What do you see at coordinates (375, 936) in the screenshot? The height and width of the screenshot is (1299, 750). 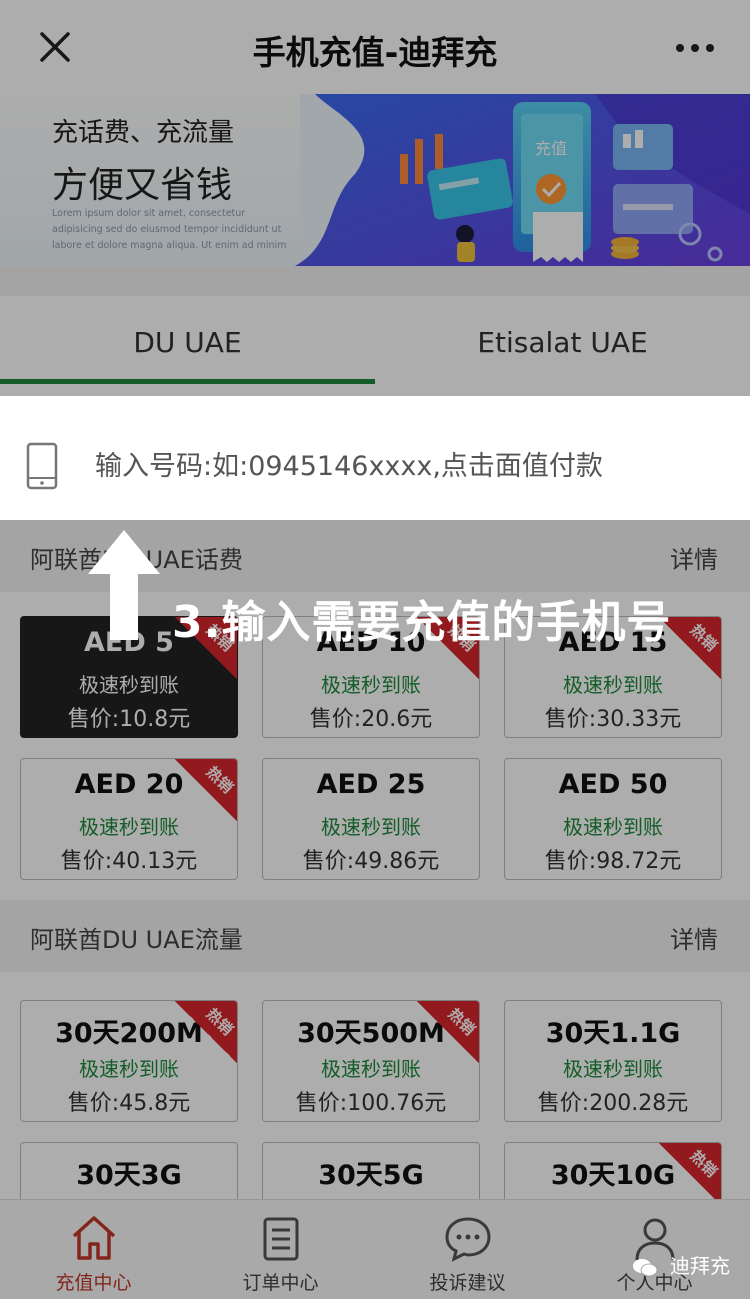 I see `section-header-data: 阿联酋DU UAE流量 详情` at bounding box center [375, 936].